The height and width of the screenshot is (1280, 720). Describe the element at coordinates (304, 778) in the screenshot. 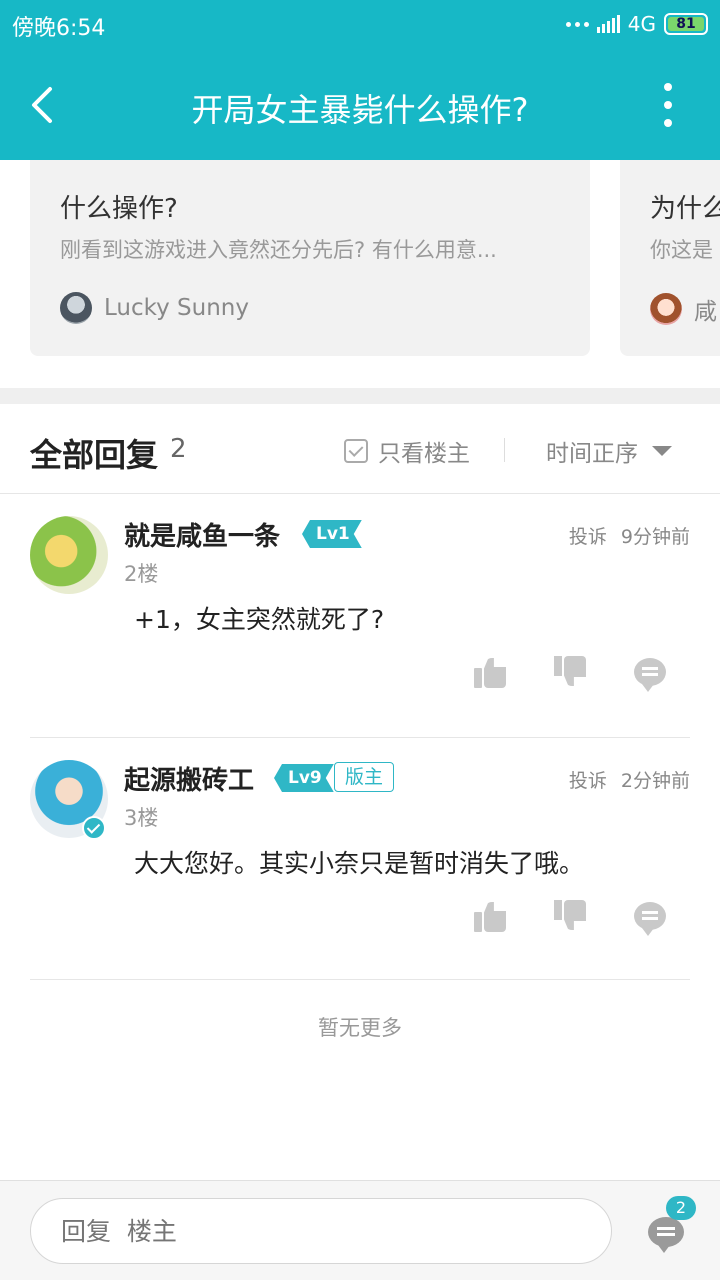

I see `level-badge: Lv9` at that location.